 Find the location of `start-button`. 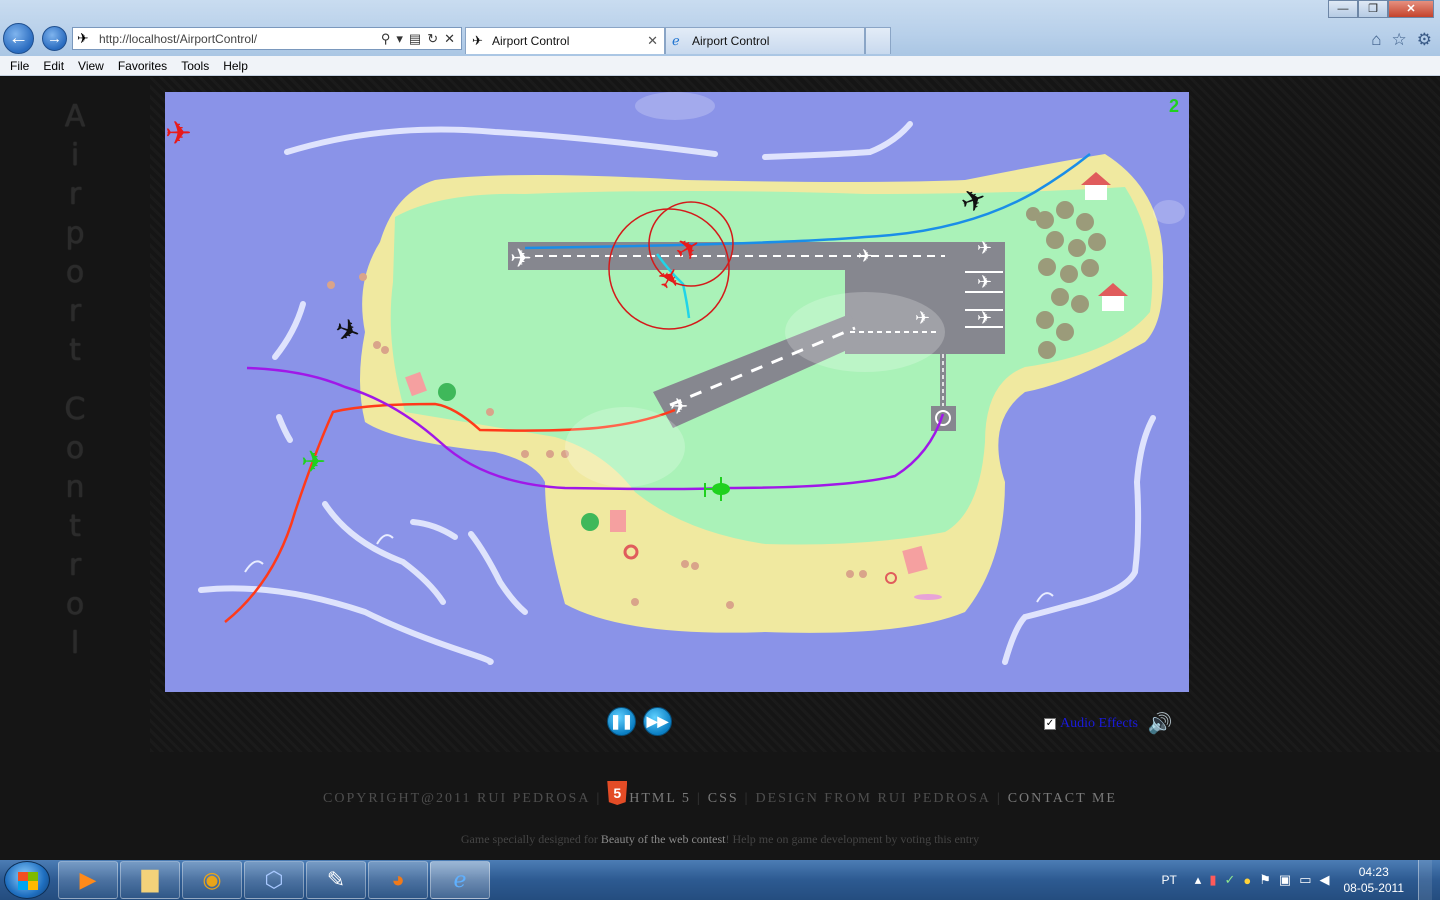

start-button is located at coordinates (27, 880).